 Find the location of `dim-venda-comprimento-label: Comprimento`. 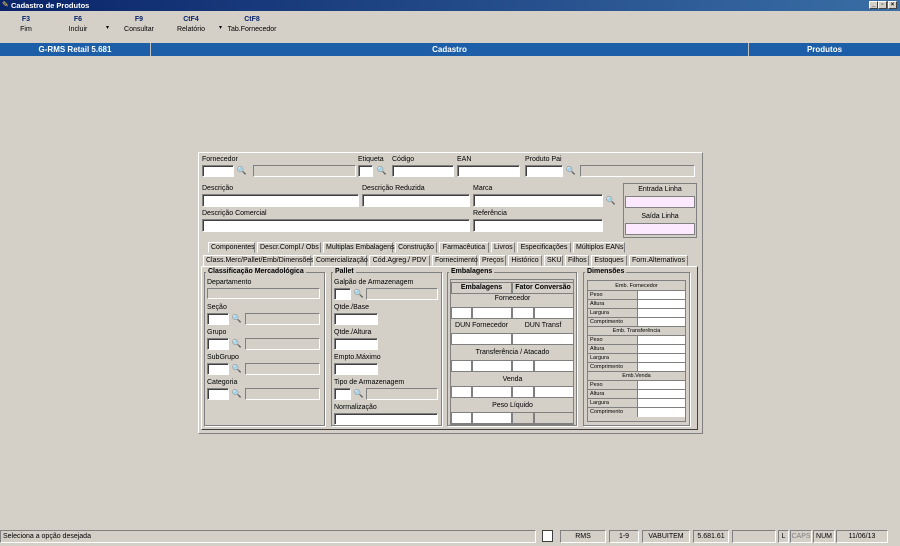

dim-venda-comprimento-label: Comprimento is located at coordinates (613, 412).